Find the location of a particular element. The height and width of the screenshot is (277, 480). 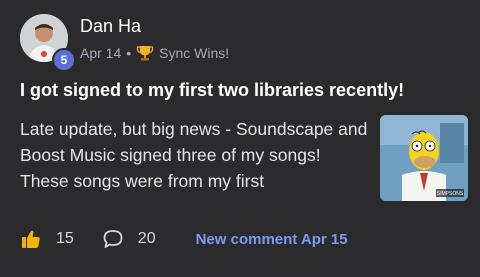

post-footer: 15 20 New comment Apr 15 is located at coordinates (240, 239).